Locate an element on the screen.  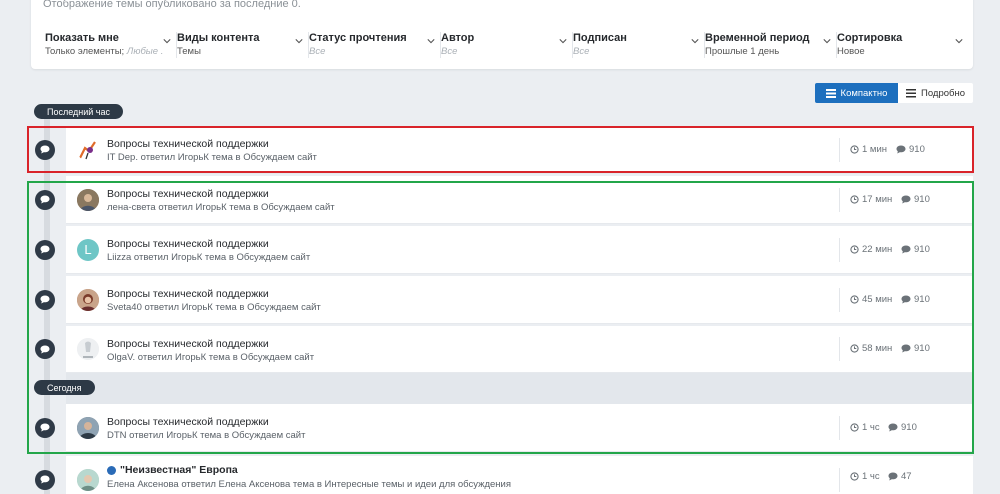
unread-dot-icon is located at coordinates (111, 470).